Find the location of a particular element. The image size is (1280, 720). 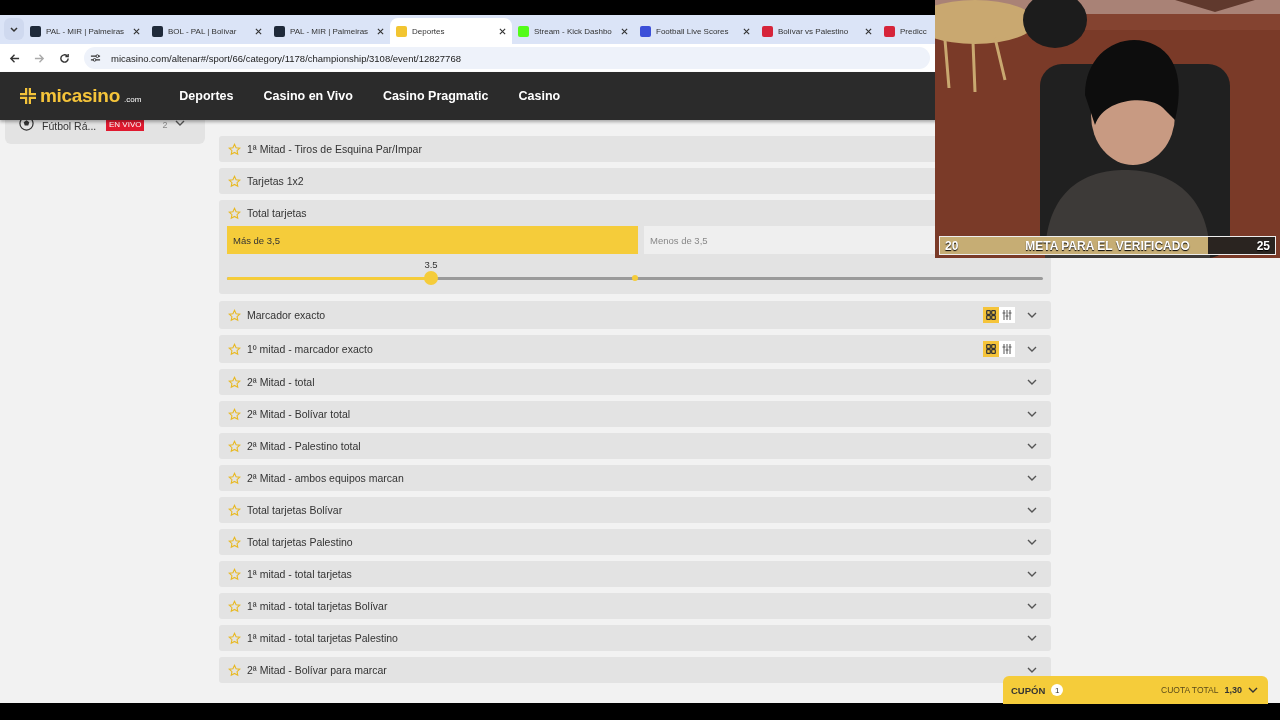

nav-link: Casino en Vivo is located at coordinates (308, 96).